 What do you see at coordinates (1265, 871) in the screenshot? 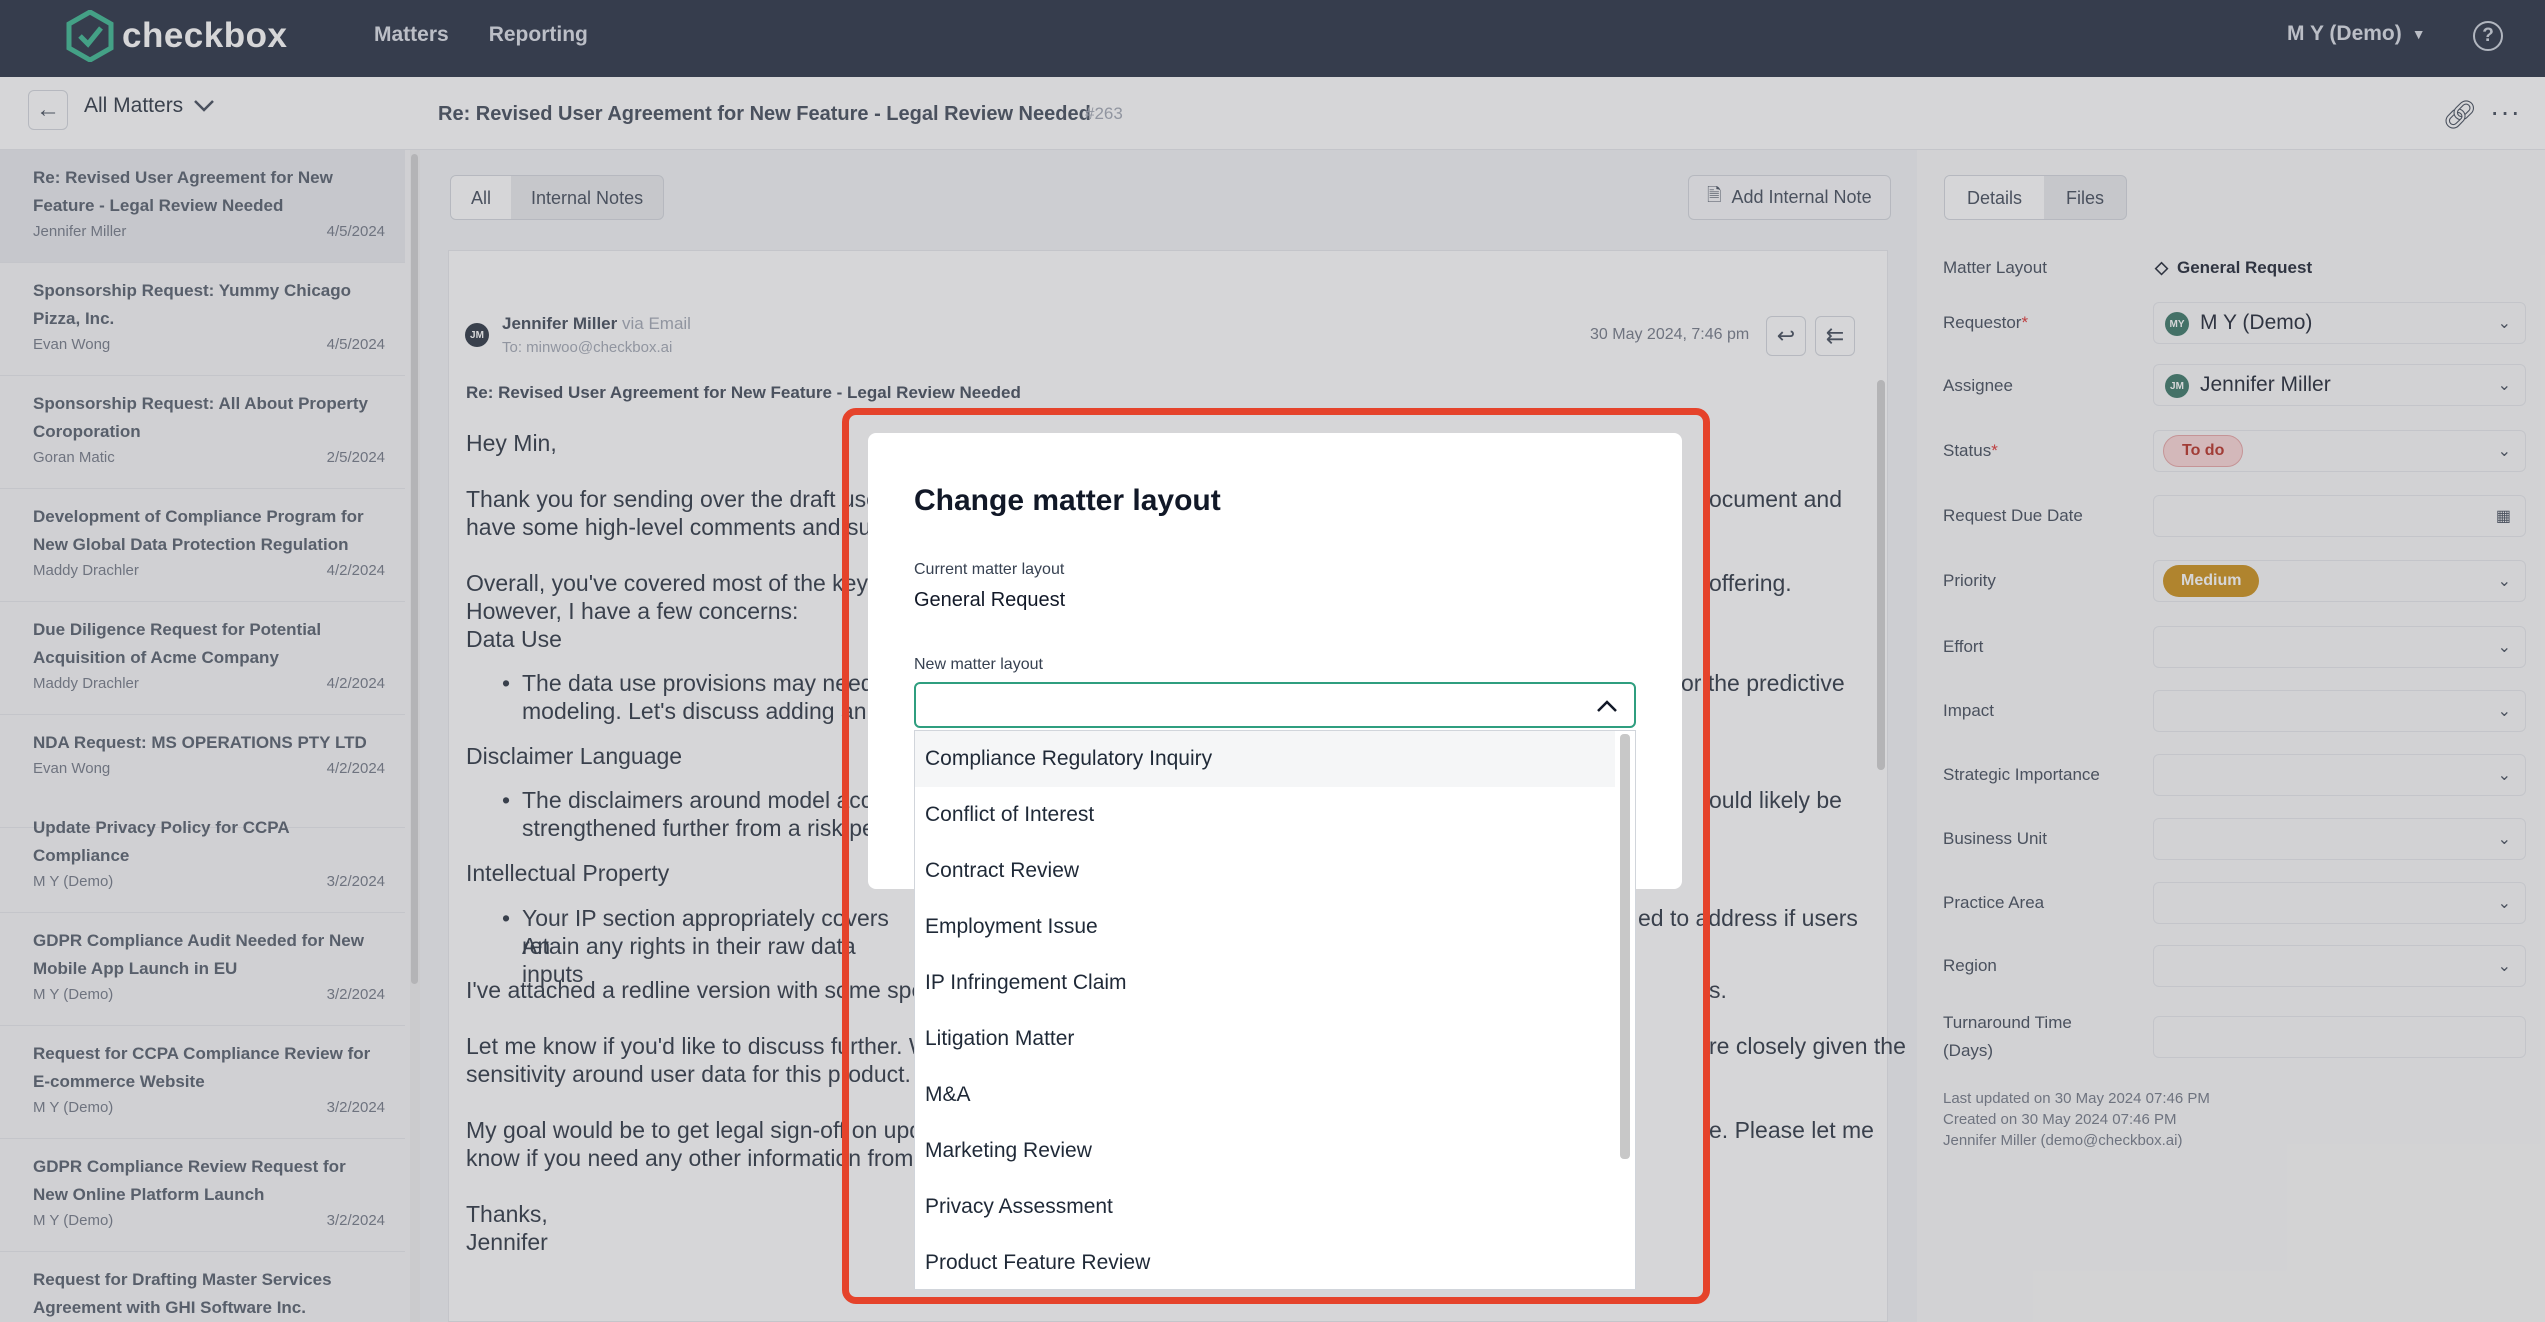
I see `option-contract-review: Contract Review` at bounding box center [1265, 871].